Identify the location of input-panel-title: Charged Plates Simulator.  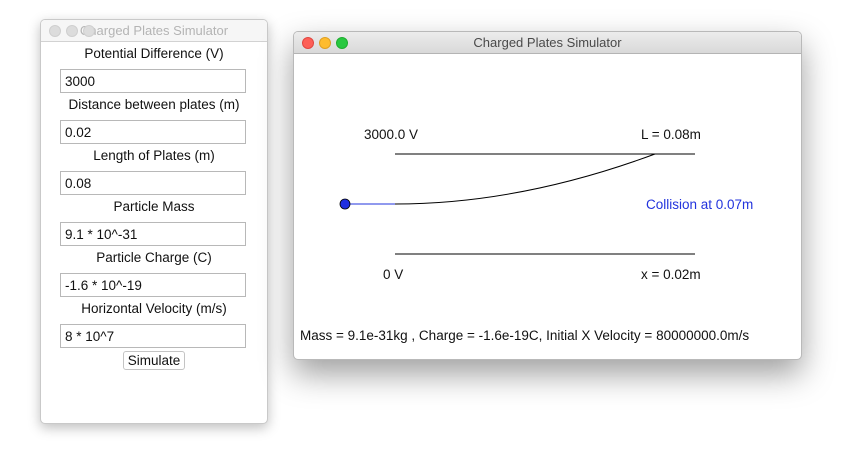
(154, 30).